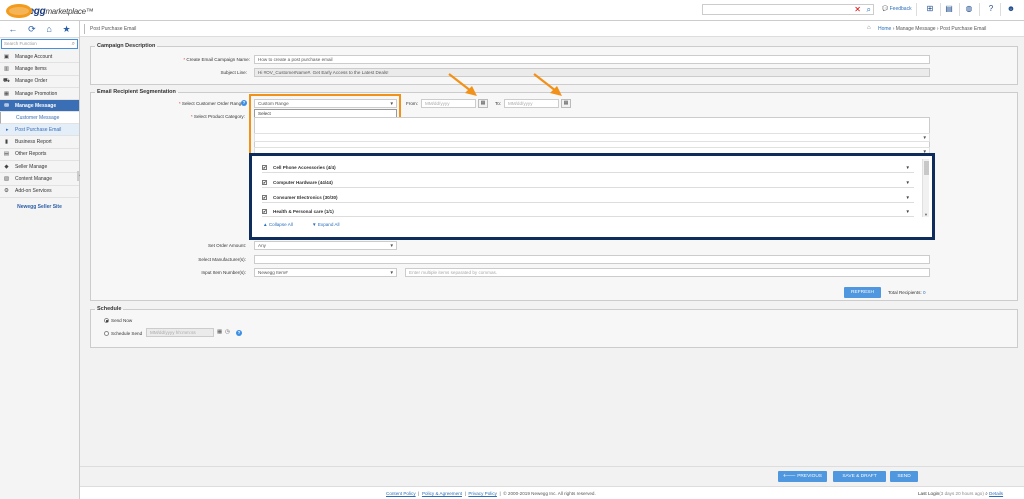 This screenshot has width=1024, height=499. Describe the element at coordinates (1011, 9) in the screenshot. I see `user-icon: ☻` at that location.